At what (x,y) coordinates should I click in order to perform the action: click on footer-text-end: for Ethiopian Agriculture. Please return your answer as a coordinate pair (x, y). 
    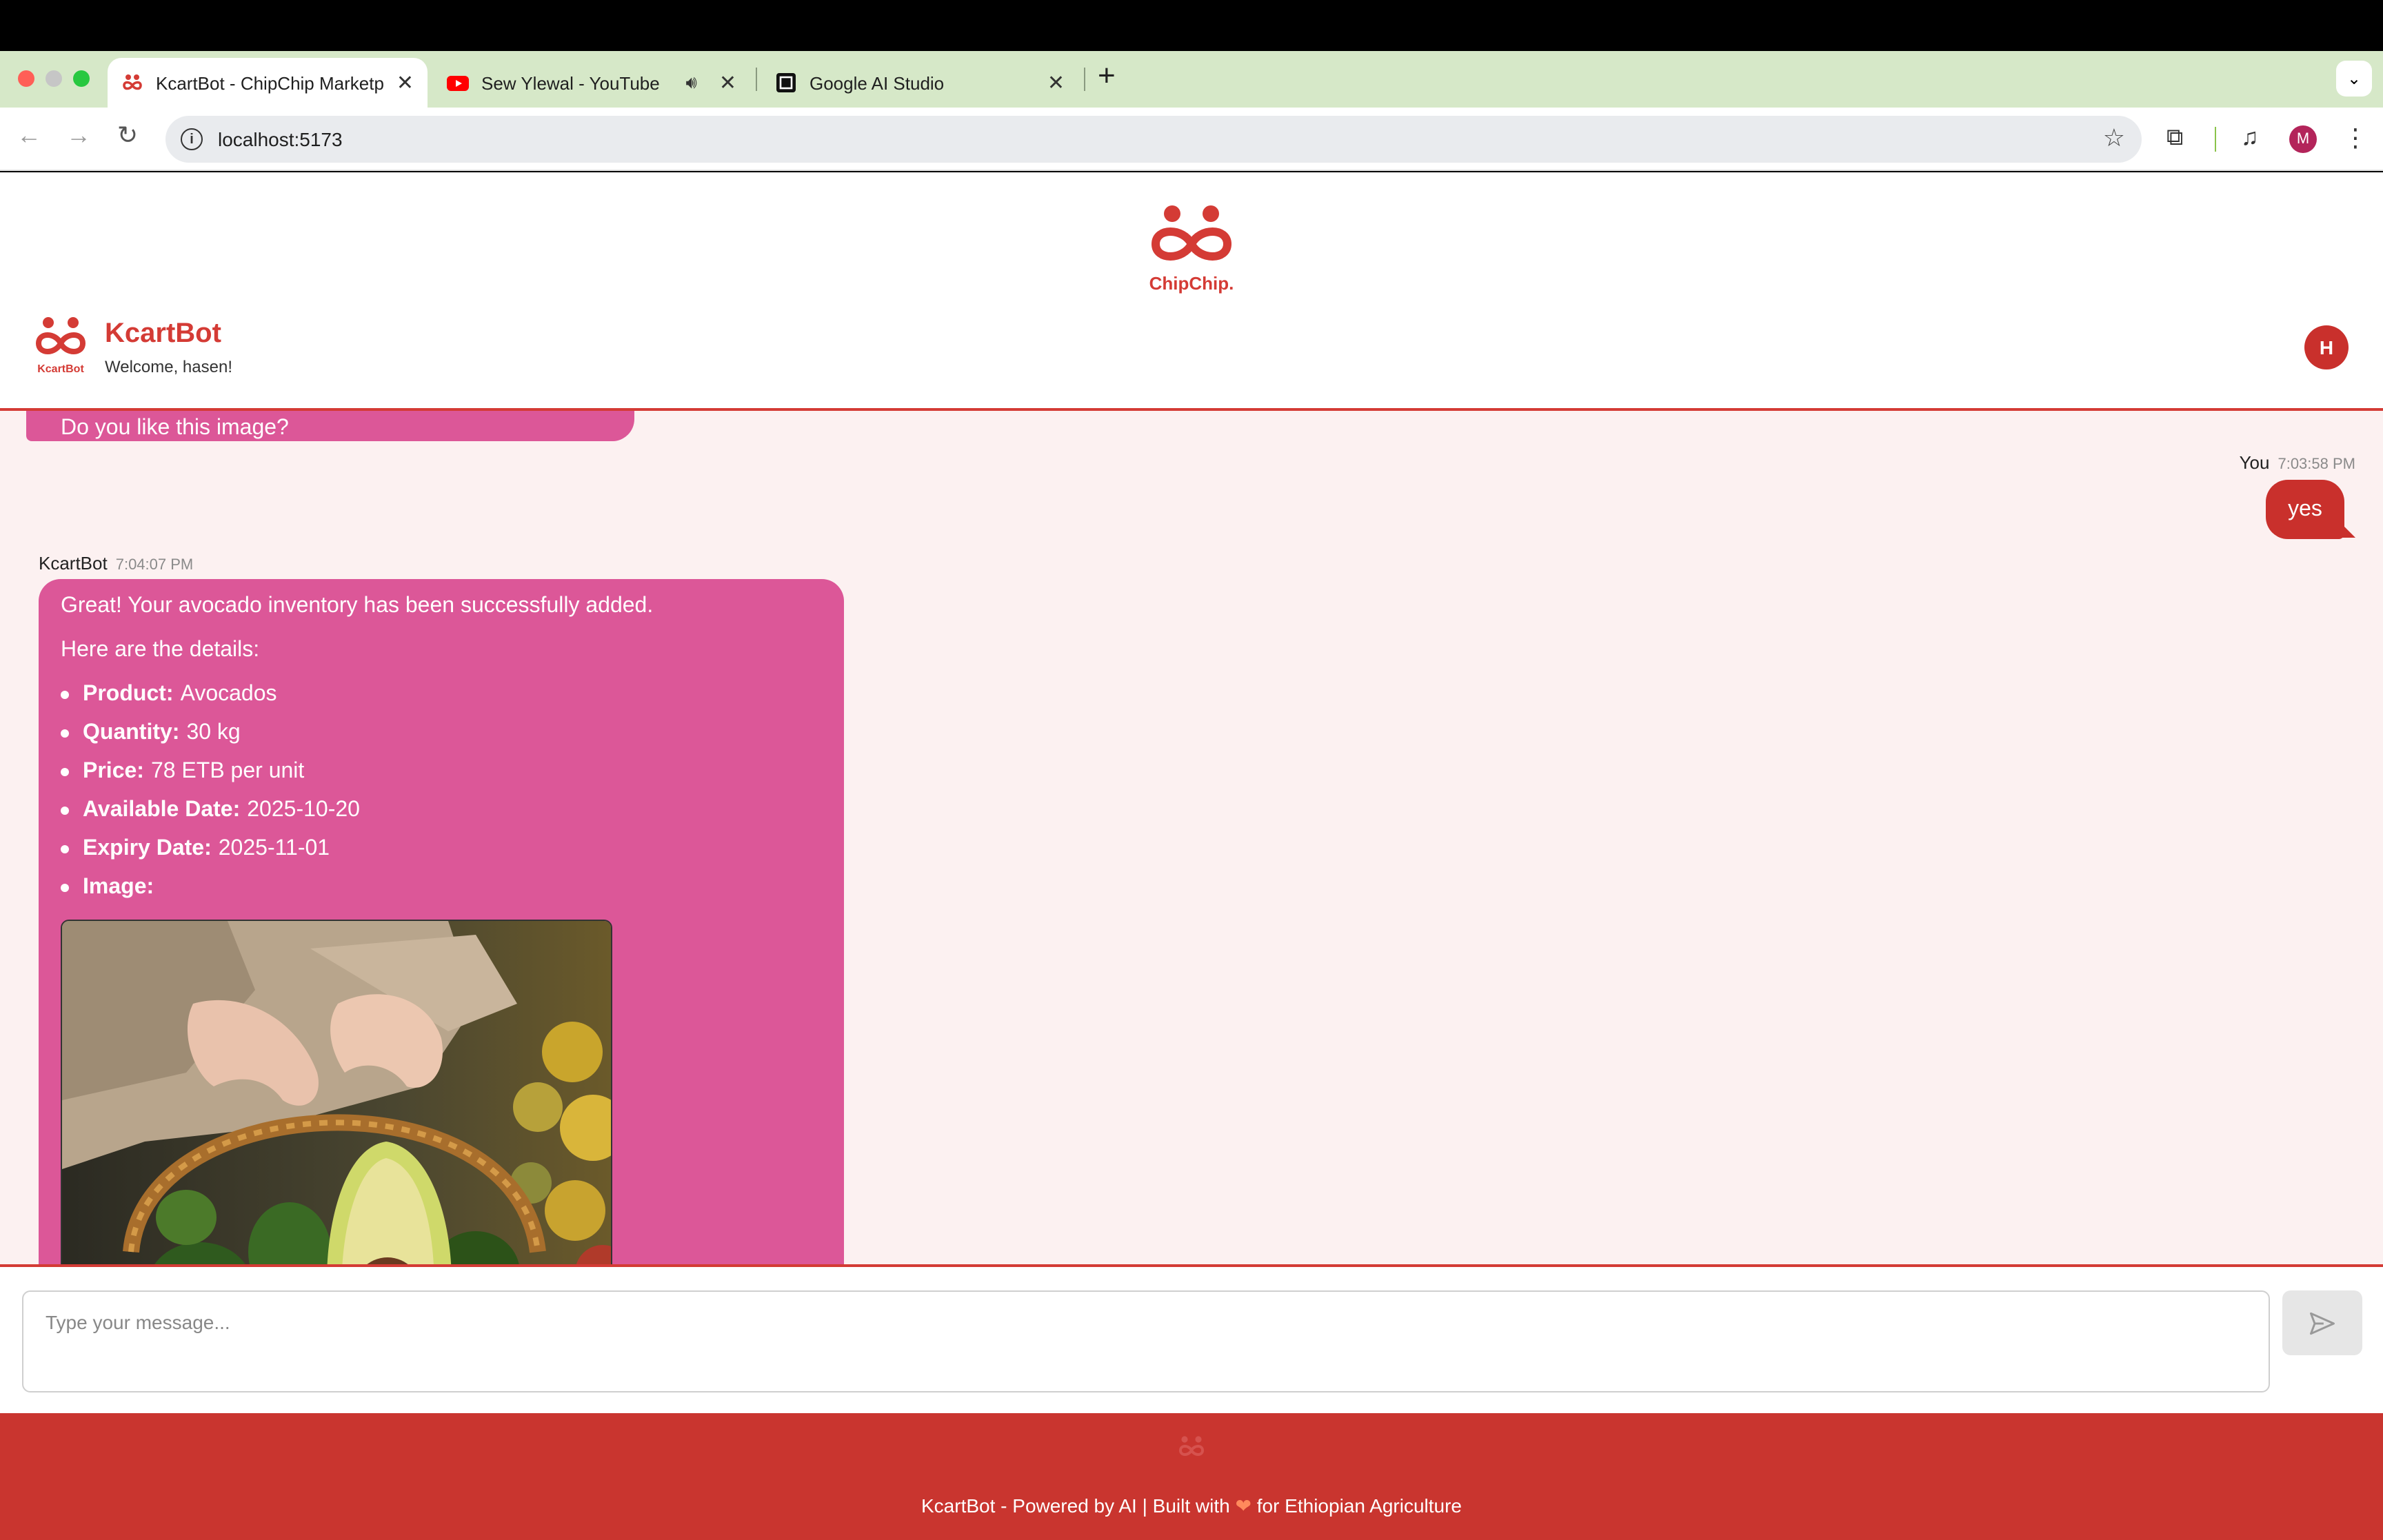
    Looking at the image, I should click on (1359, 1506).